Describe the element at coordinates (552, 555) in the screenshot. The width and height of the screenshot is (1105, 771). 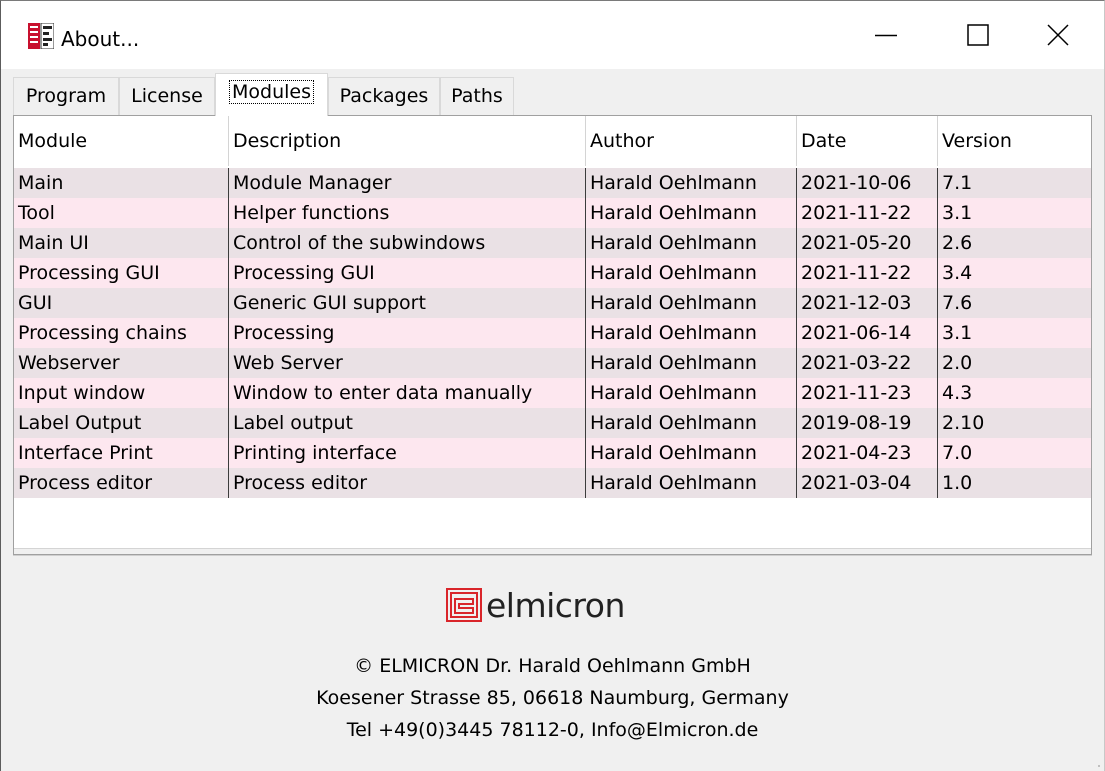
I see `footer-divider` at that location.